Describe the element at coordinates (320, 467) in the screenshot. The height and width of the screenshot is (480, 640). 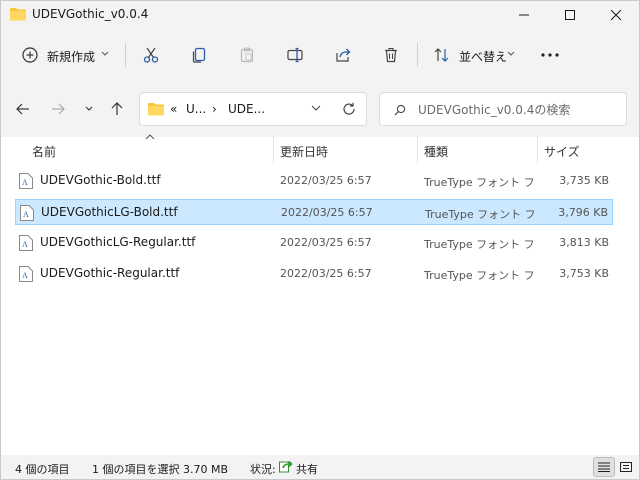
I see `status-bar: 4 個の項目 1 個の項目を選択 3.70 MB 状況: 共有` at that location.